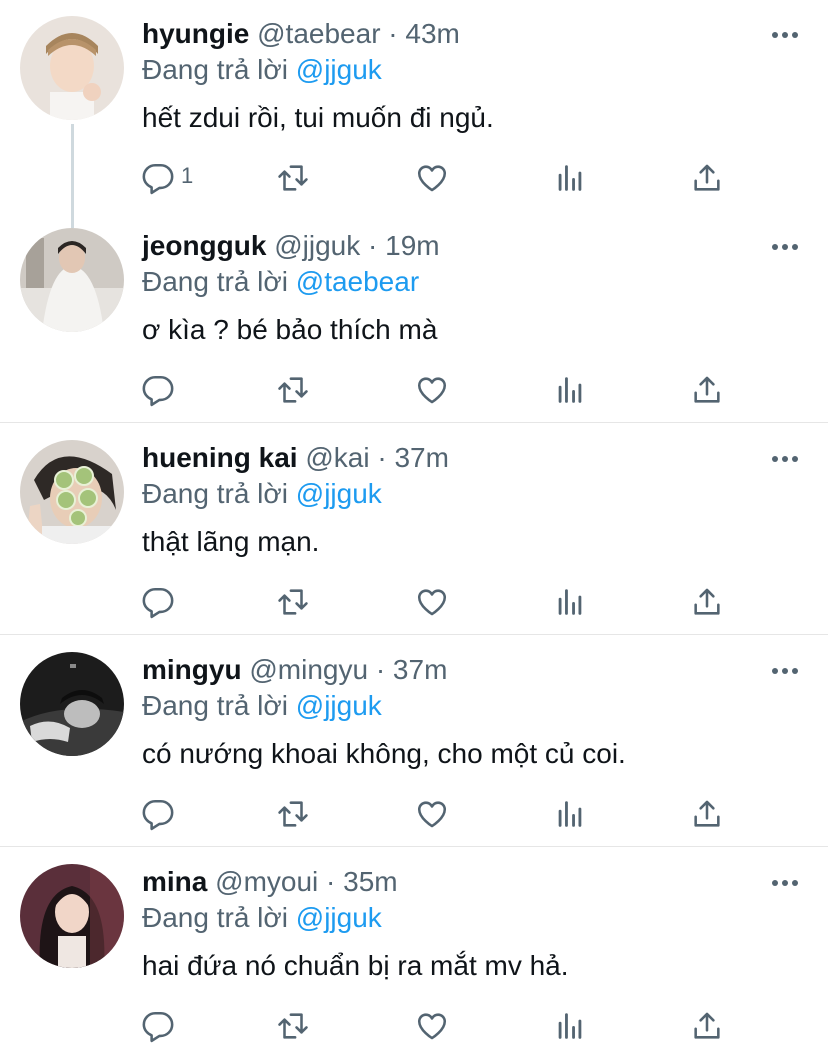 The width and height of the screenshot is (828, 1056). I want to click on timestamp: 35m, so click(370, 881).